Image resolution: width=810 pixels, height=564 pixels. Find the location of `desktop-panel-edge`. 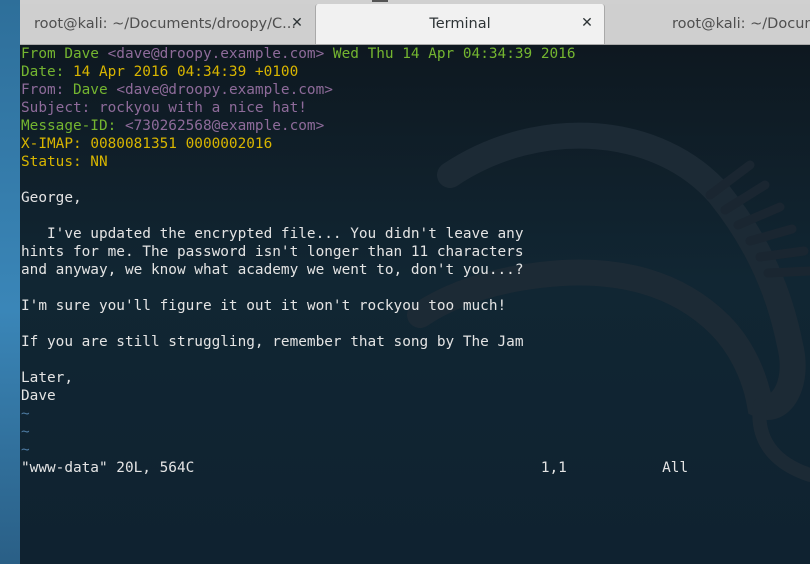

desktop-panel-edge is located at coordinates (10, 282).